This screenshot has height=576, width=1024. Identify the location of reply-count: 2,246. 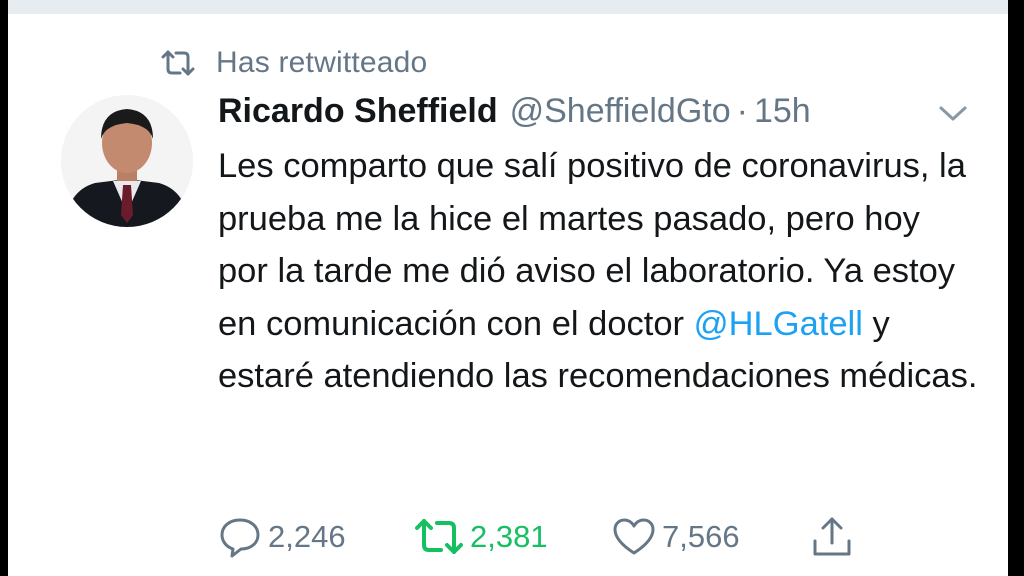
(307, 536).